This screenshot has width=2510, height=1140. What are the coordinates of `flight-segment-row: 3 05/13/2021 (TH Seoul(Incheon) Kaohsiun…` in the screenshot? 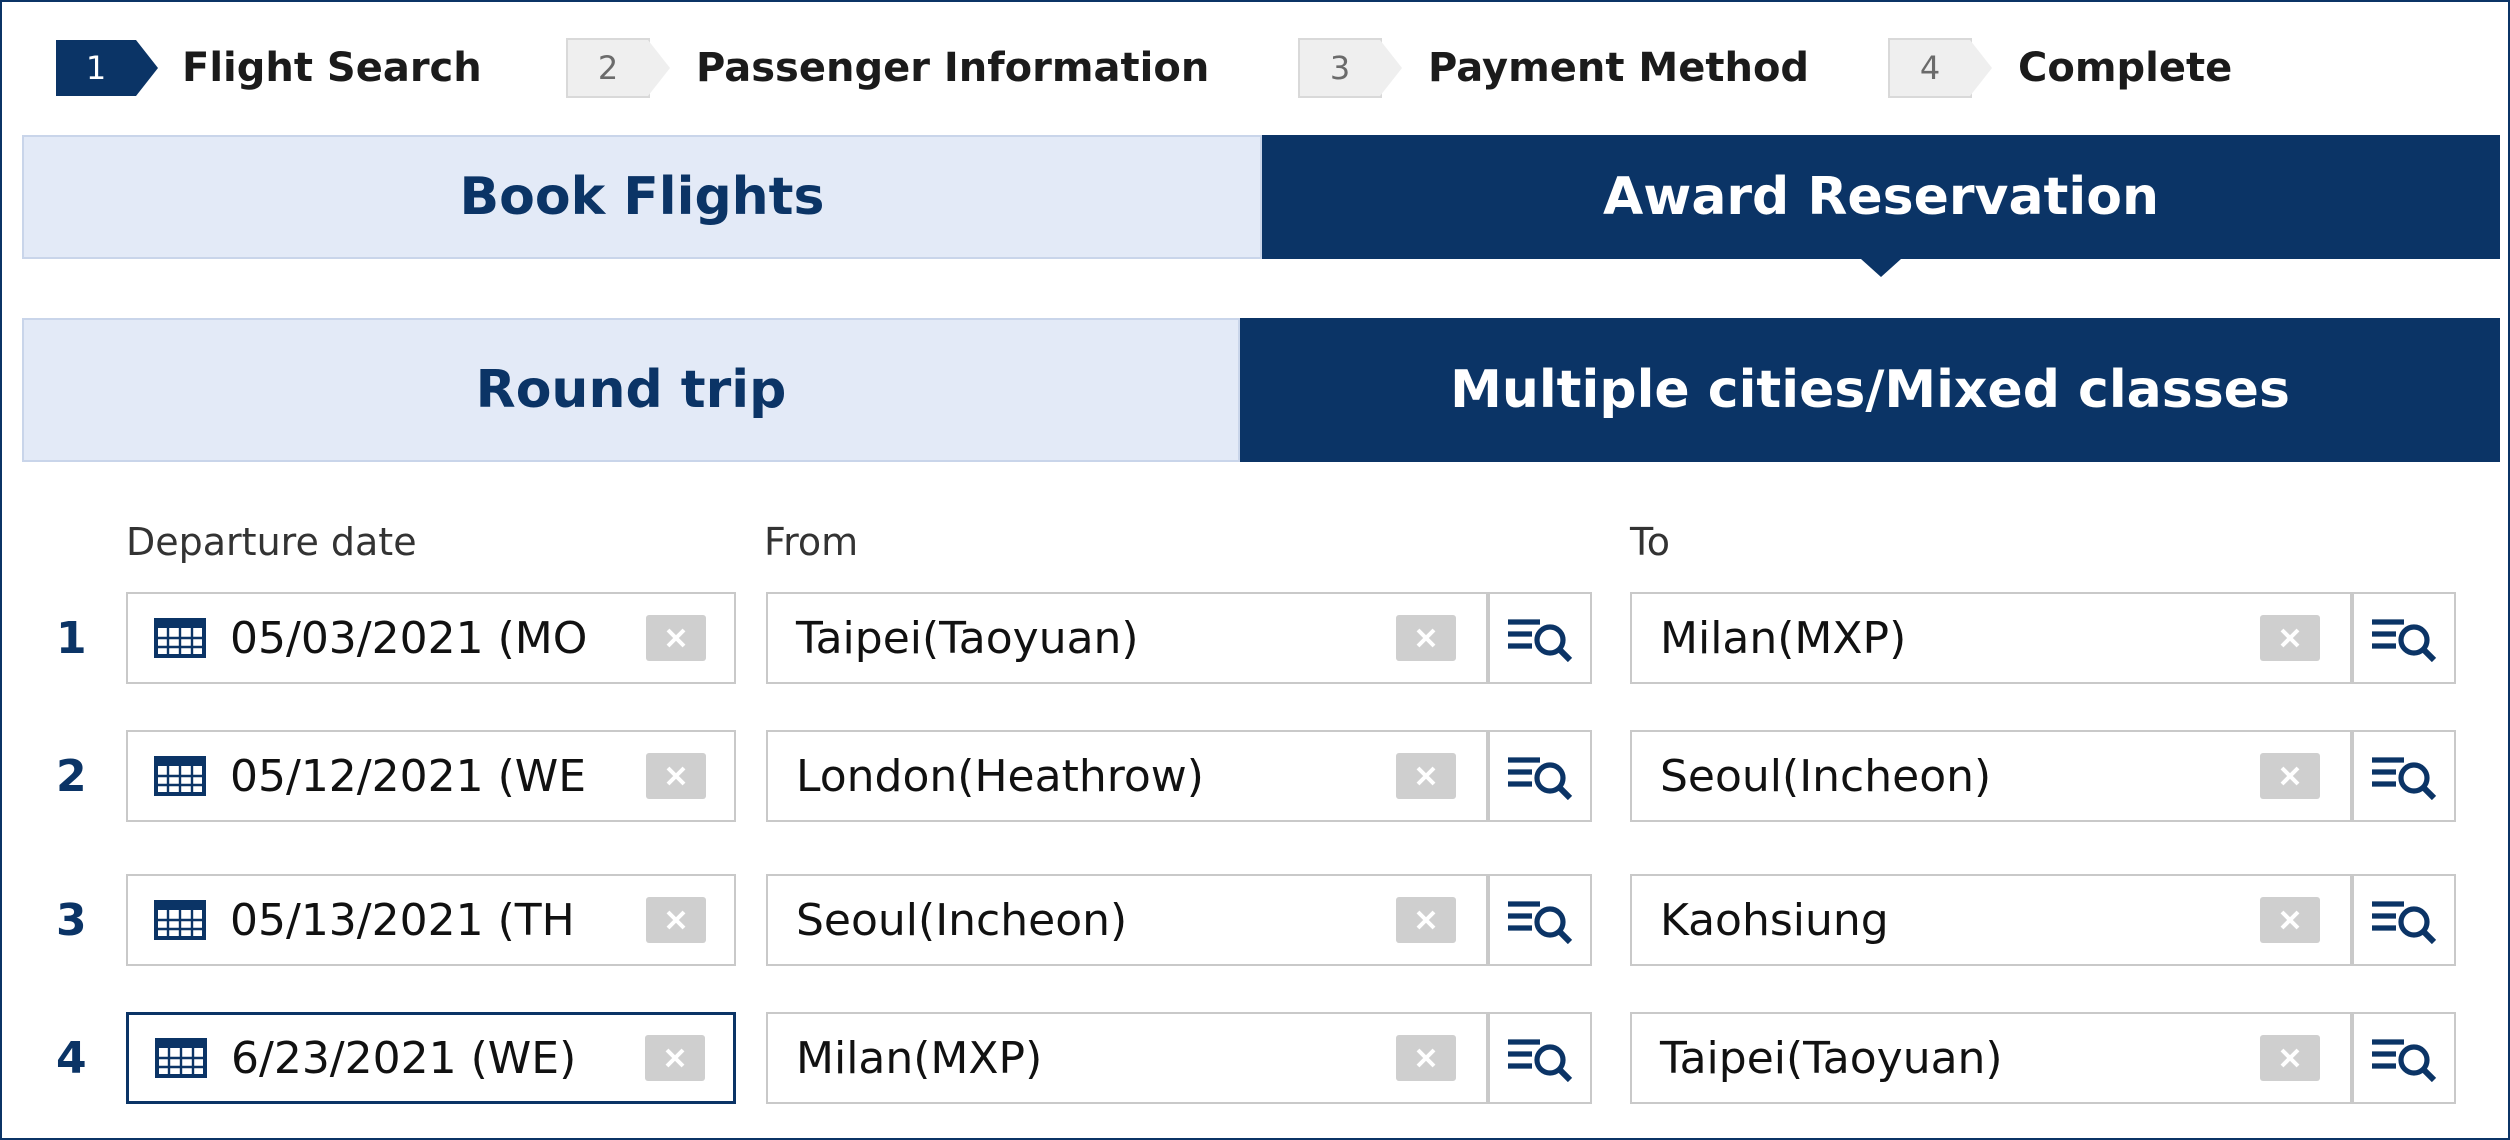 It's located at (1255, 920).